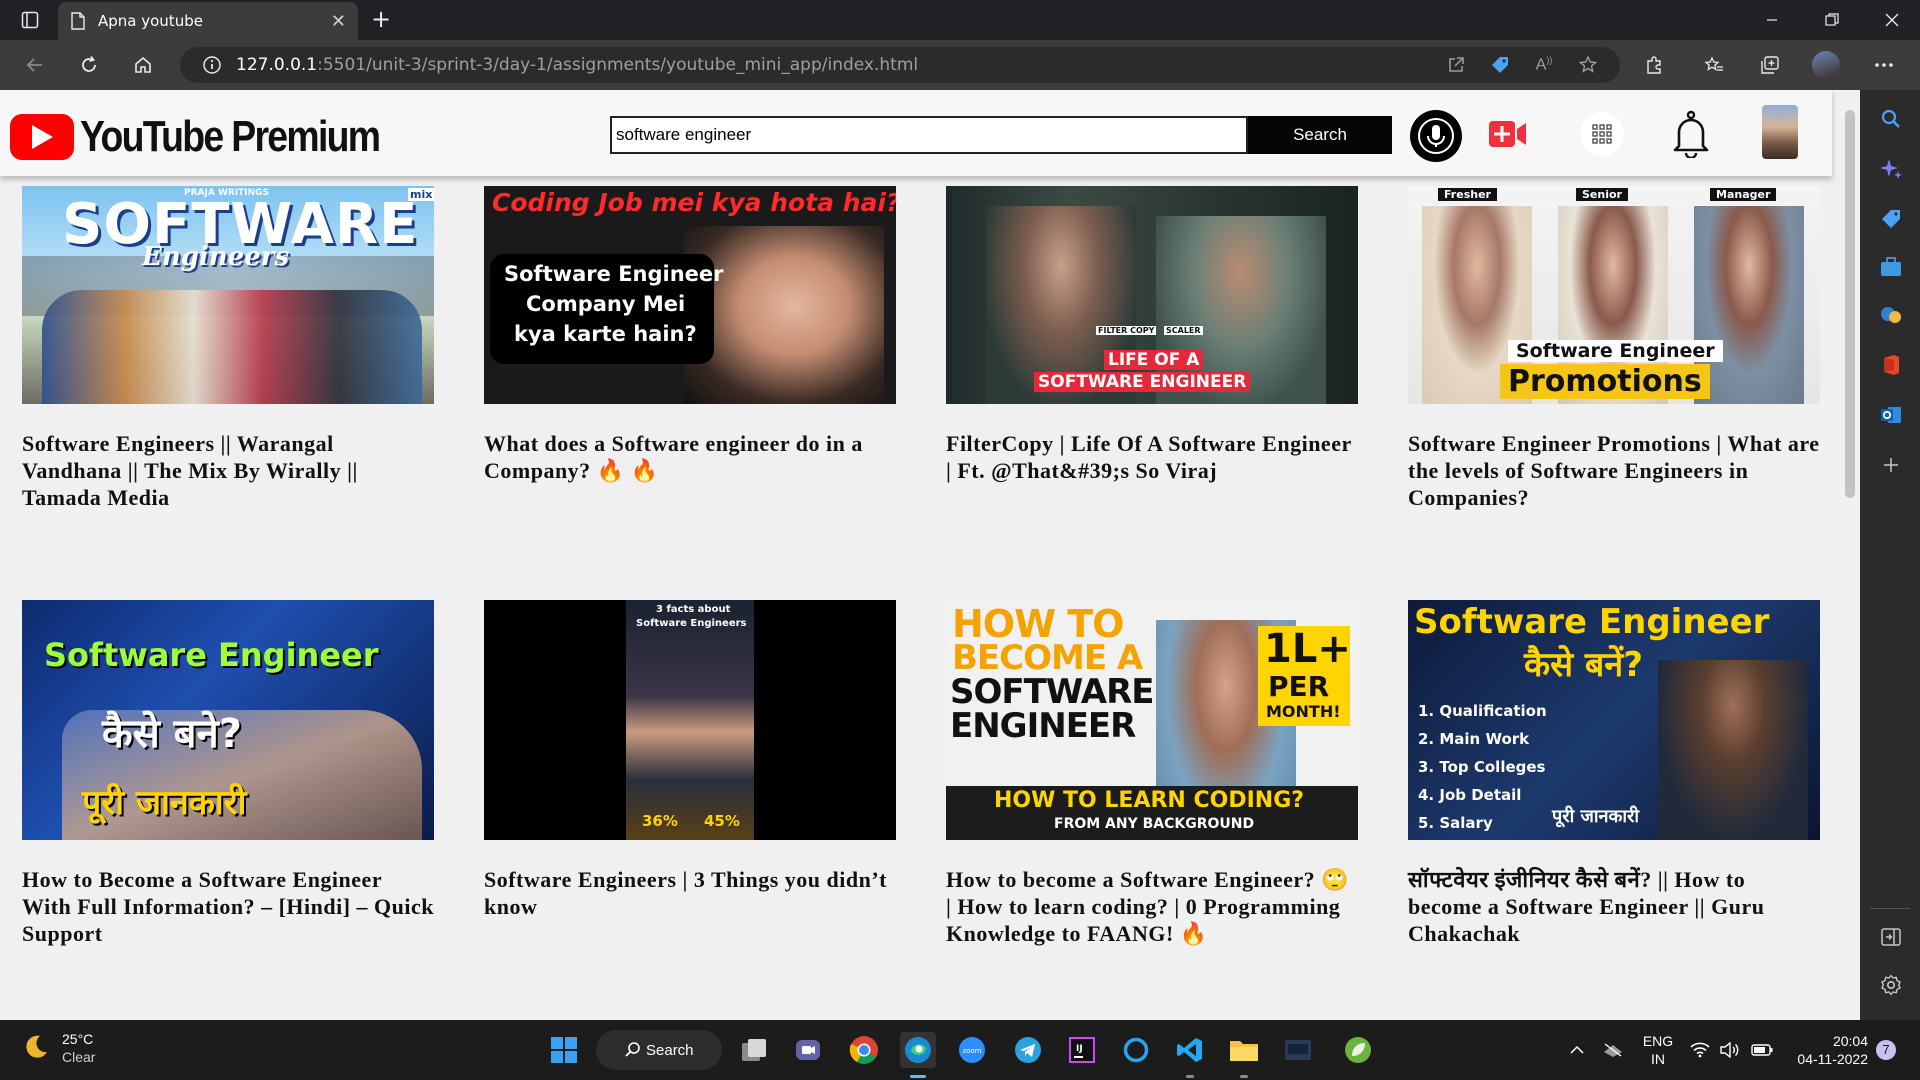 This screenshot has width=1920, height=1080. What do you see at coordinates (143, 65) in the screenshot?
I see `home-icon` at bounding box center [143, 65].